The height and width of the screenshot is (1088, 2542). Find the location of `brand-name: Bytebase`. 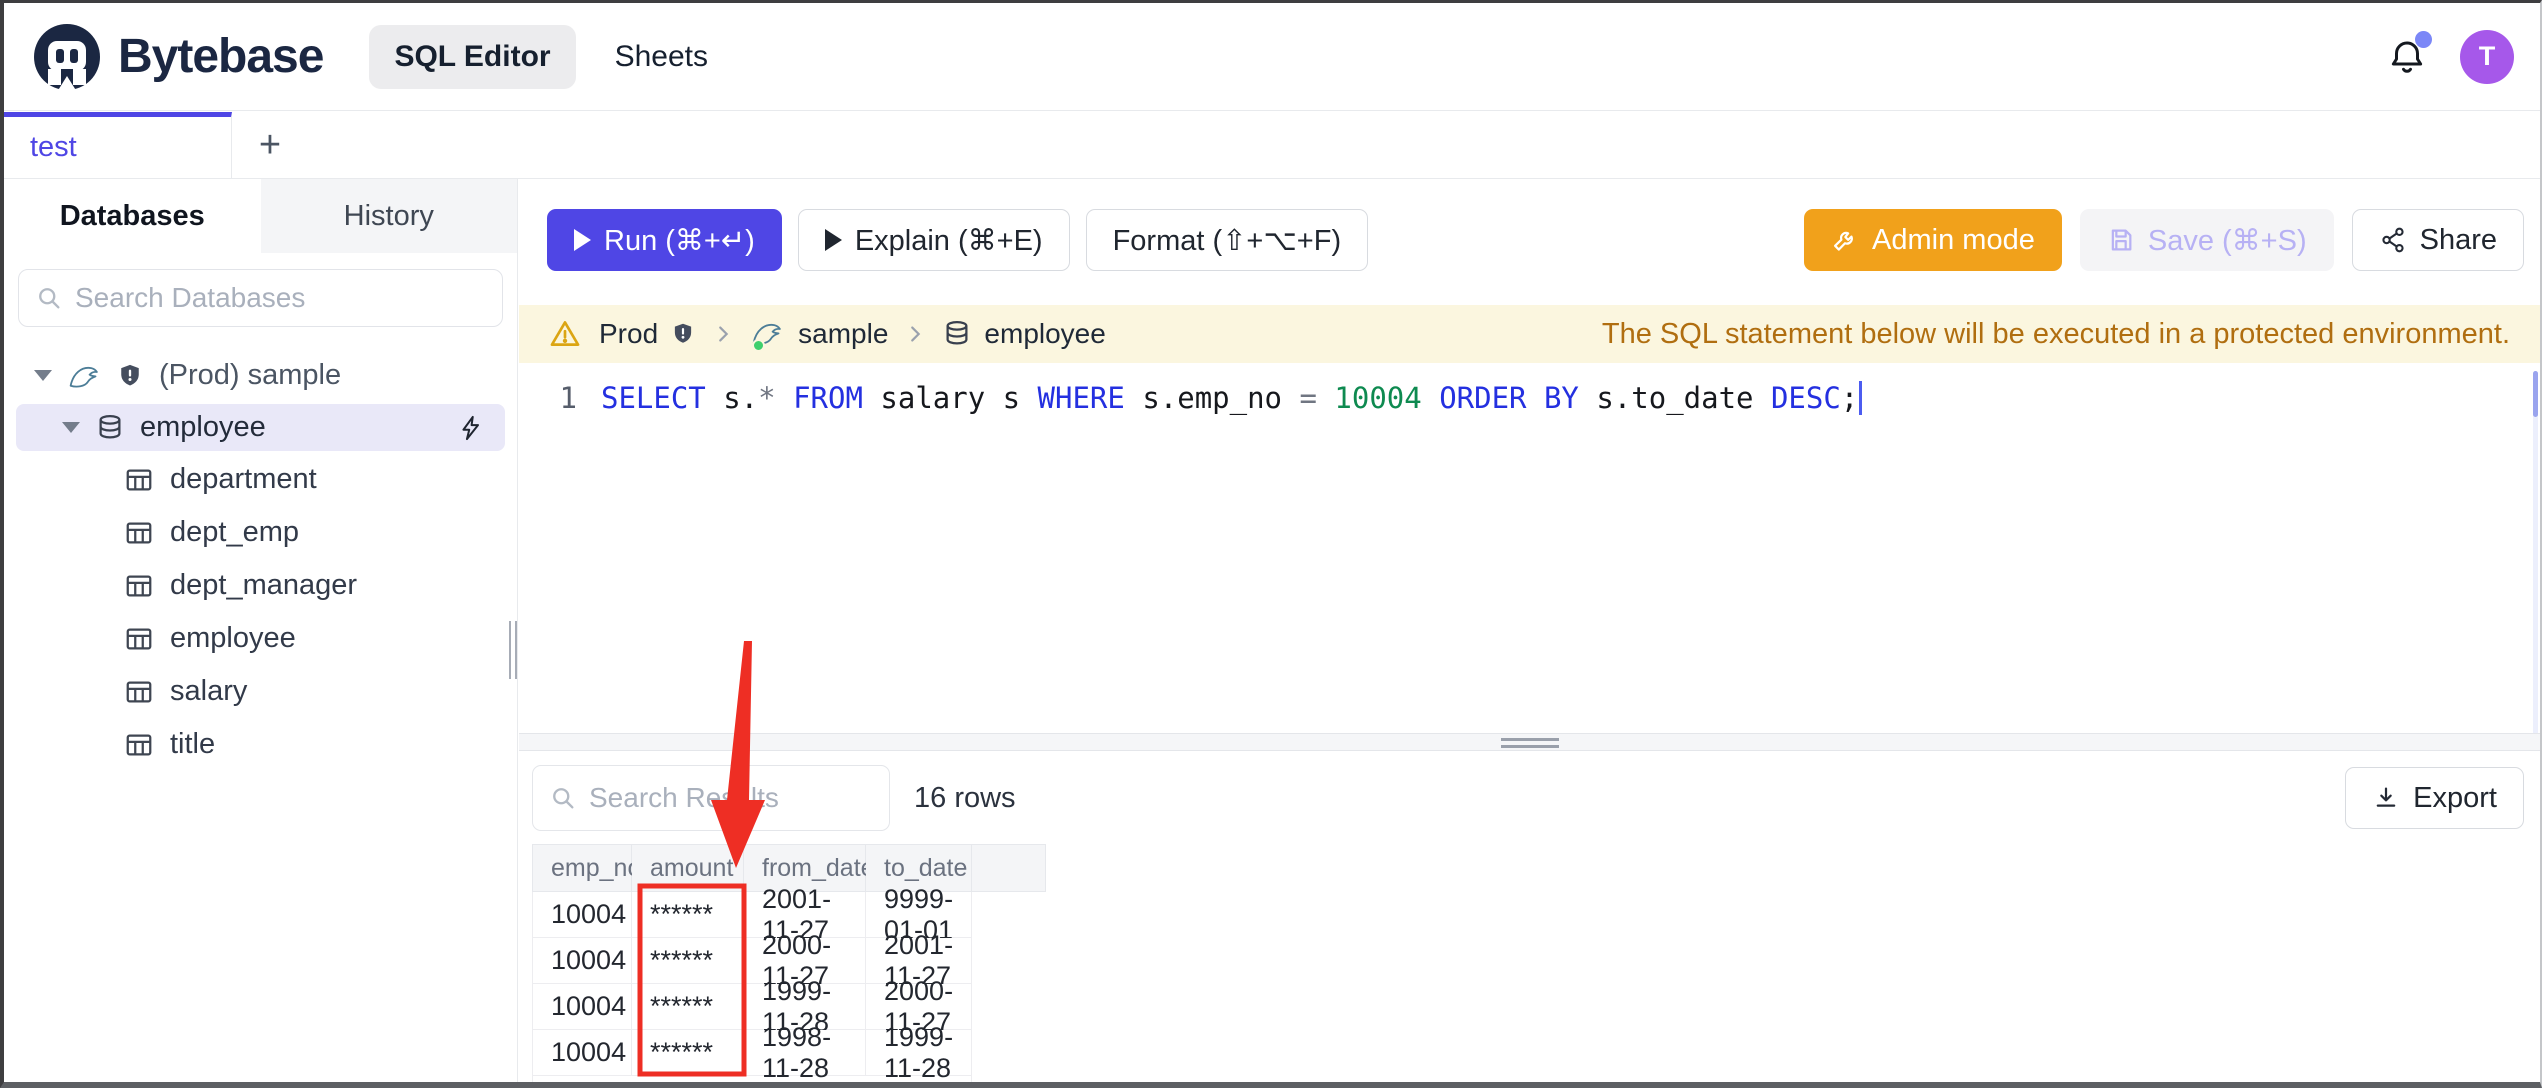

brand-name: Bytebase is located at coordinates (221, 56).